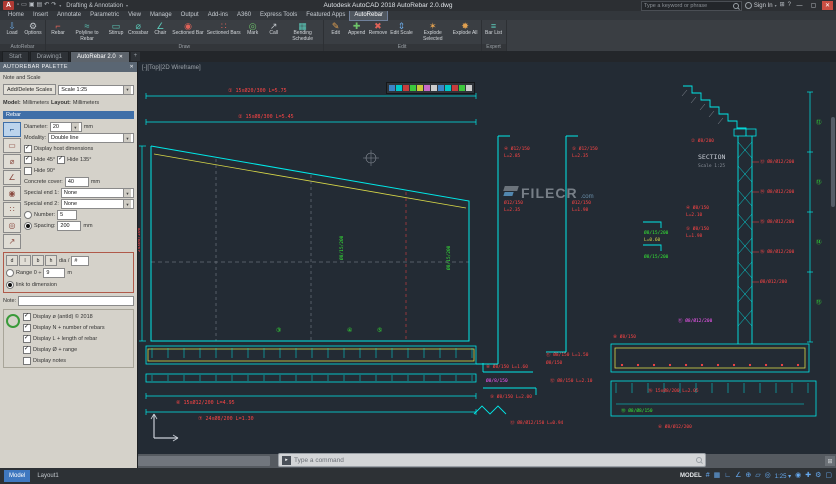 The image size is (836, 484). Describe the element at coordinates (138, 29) in the screenshot. I see `crossbar-button: ⌀ Crossbar` at that location.